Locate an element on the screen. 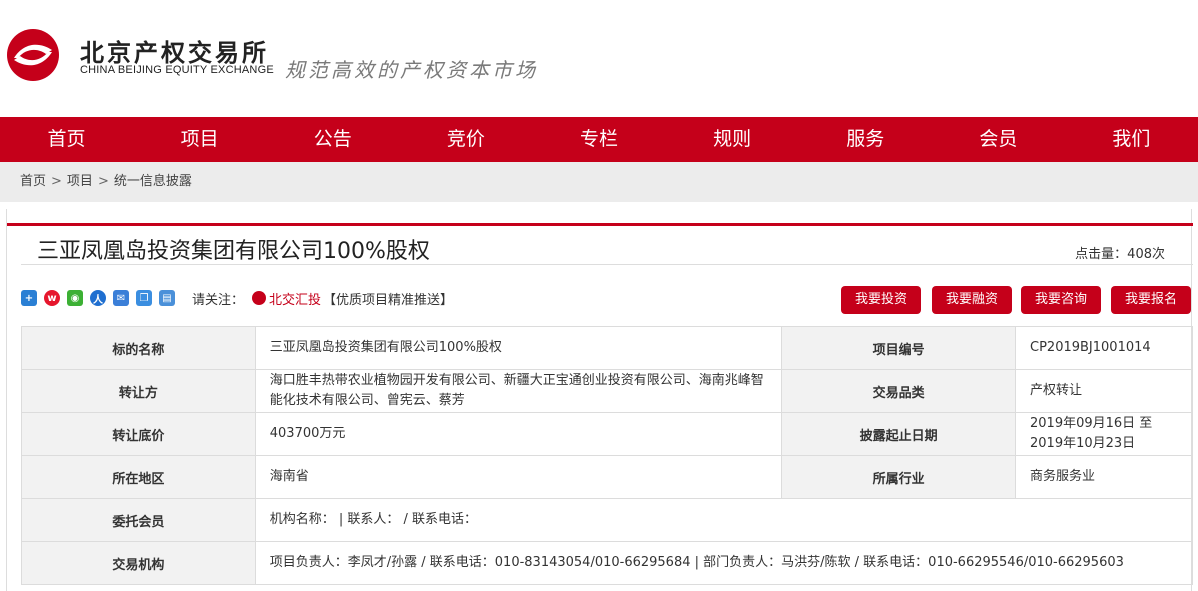  breadcrumb-home: 首页 is located at coordinates (33, 181).